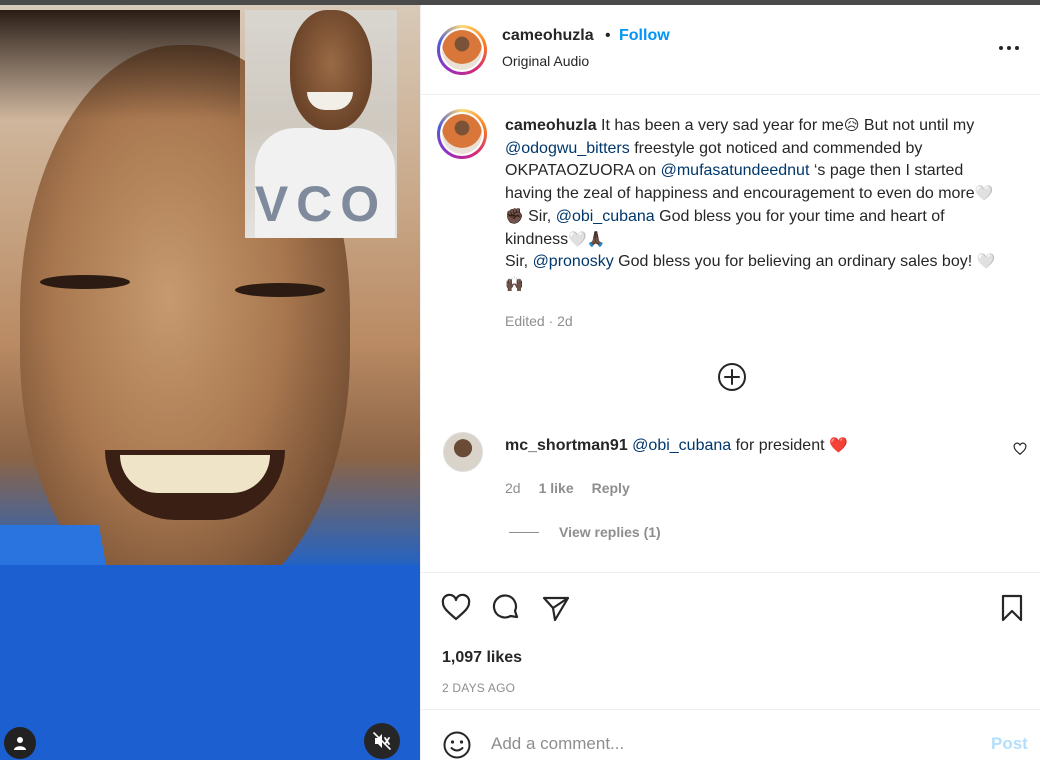 The height and width of the screenshot is (760, 1040). Describe the element at coordinates (524, 532) in the screenshot. I see `replies-line` at that location.